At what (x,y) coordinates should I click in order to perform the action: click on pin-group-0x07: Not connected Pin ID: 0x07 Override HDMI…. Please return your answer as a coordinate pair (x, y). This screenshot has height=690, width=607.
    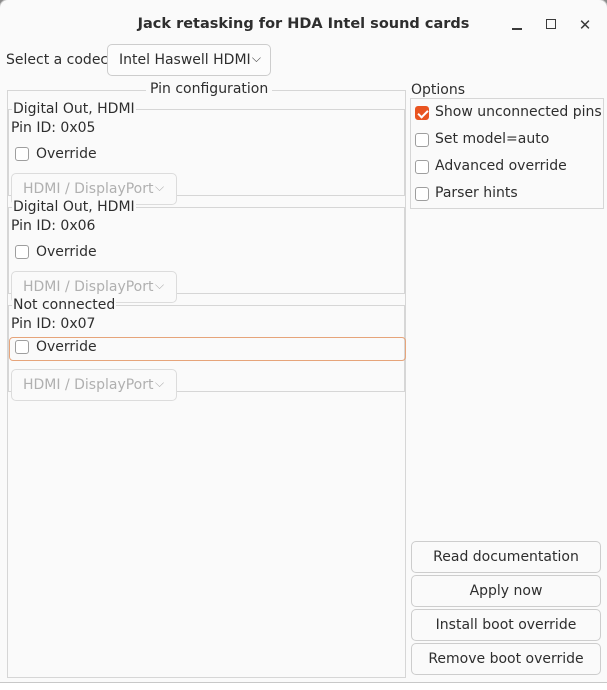
    Looking at the image, I should click on (207, 349).